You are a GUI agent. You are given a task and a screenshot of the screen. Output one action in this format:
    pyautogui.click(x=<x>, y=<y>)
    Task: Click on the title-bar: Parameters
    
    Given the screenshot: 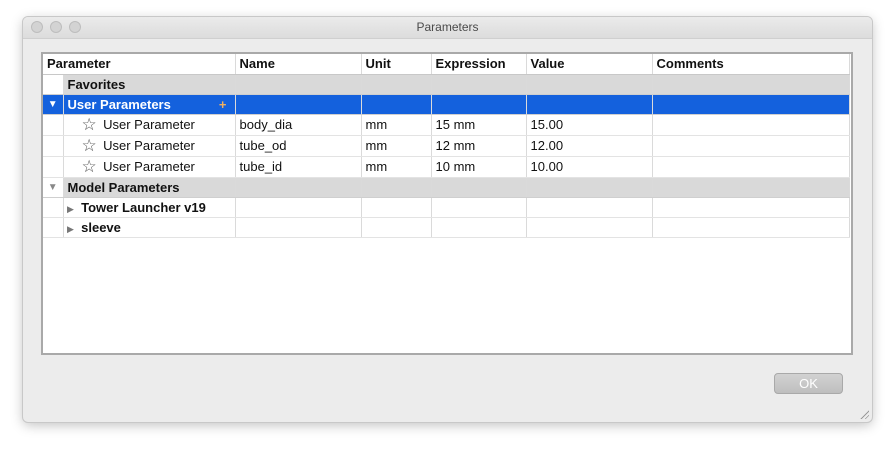 What is the action you would take?
    pyautogui.click(x=447, y=28)
    